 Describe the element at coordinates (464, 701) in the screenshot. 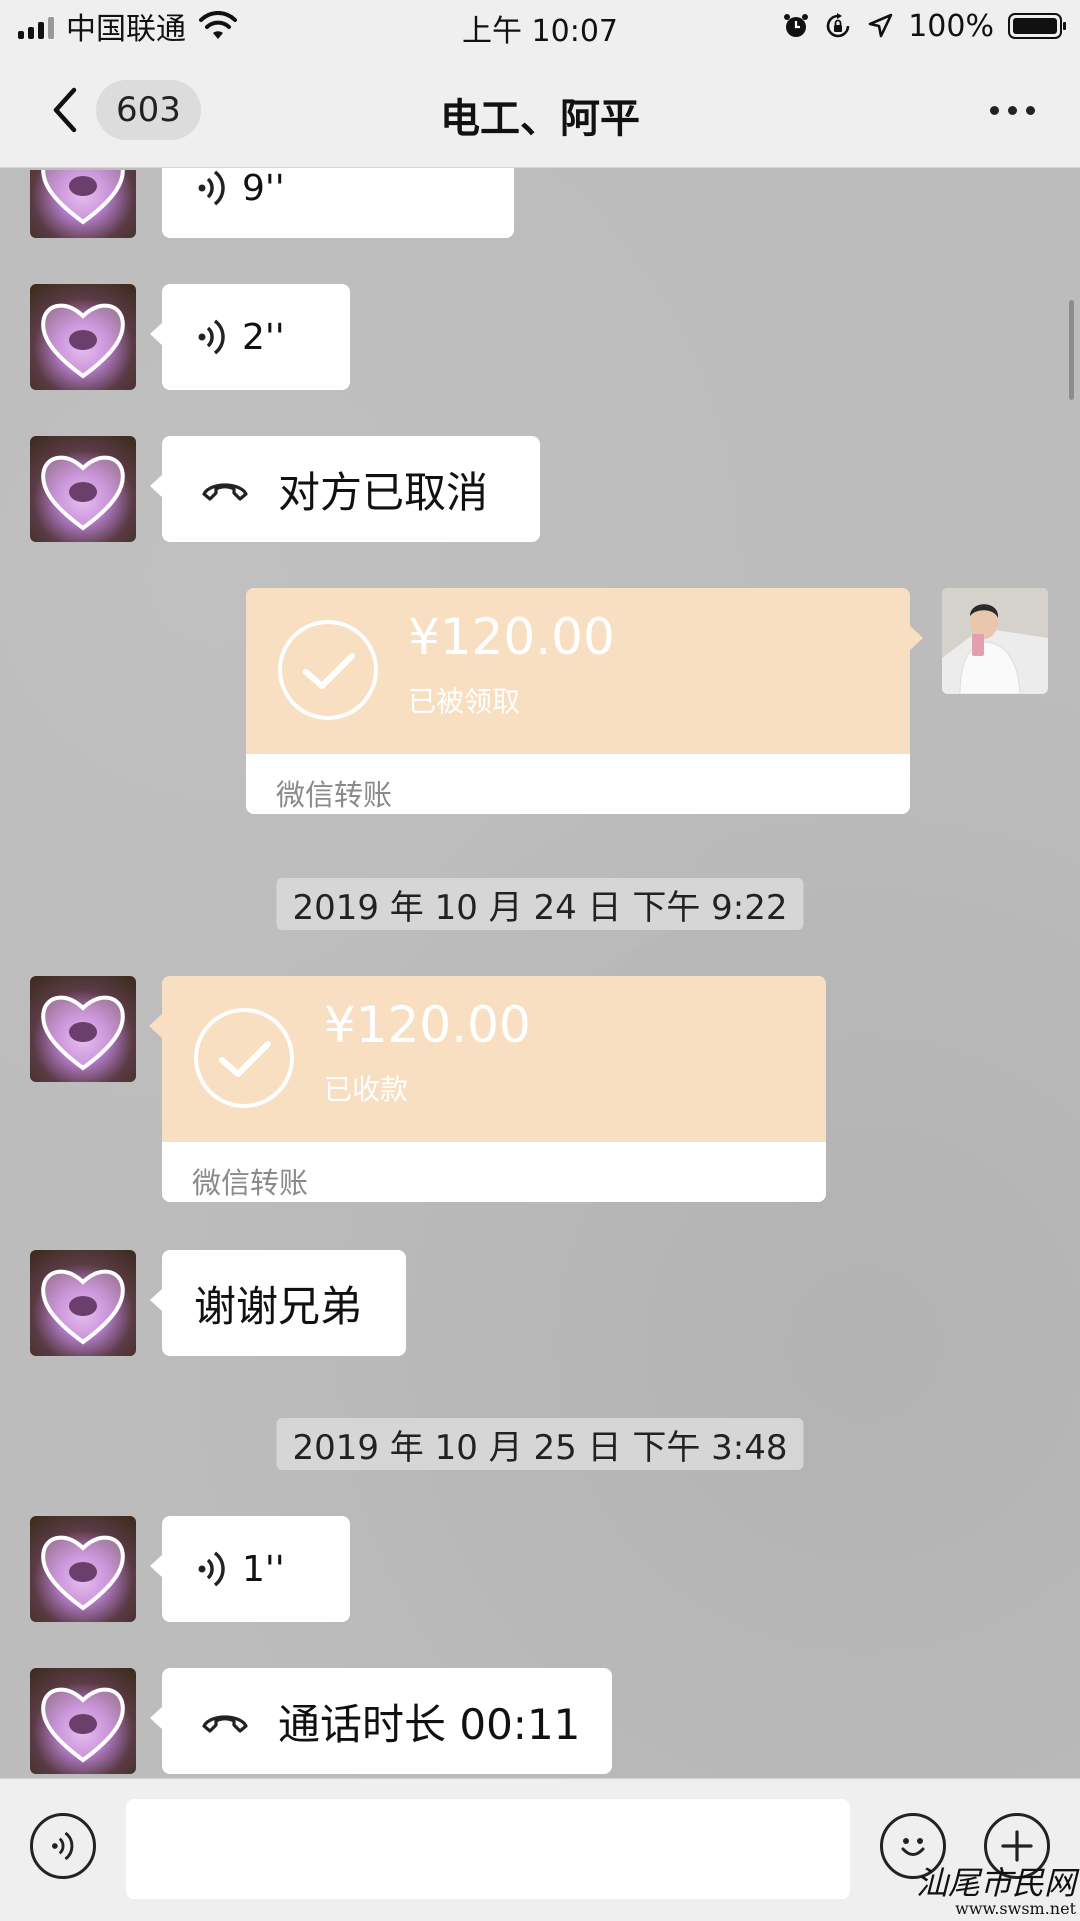

I see `transfer-status: 已被领取` at that location.